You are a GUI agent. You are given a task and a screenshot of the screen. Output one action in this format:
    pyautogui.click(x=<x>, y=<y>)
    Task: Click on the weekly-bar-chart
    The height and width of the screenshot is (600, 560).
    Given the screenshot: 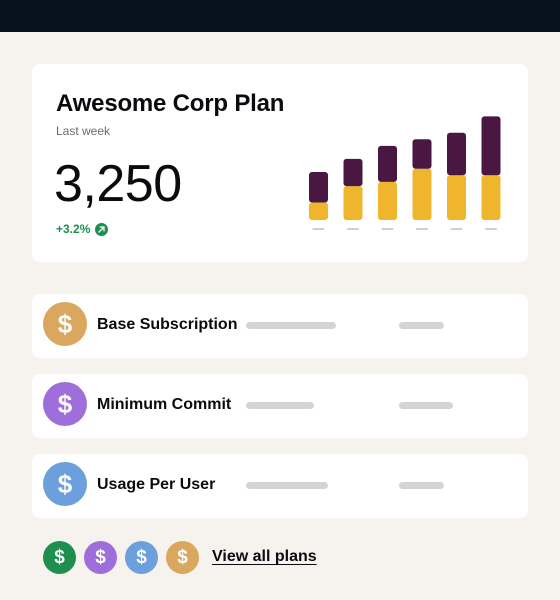 What is the action you would take?
    pyautogui.click(x=405, y=173)
    